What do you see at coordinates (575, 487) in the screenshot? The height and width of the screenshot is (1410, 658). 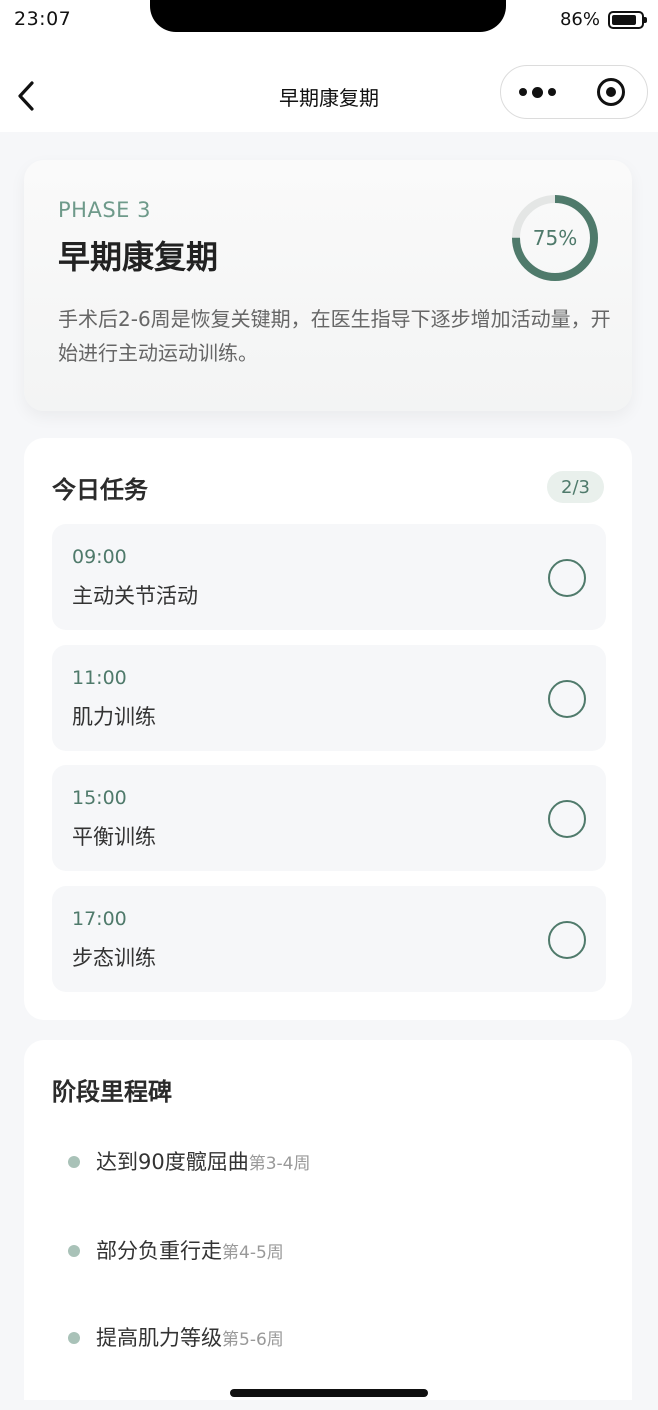 I see `task-count-badge: 2/3` at bounding box center [575, 487].